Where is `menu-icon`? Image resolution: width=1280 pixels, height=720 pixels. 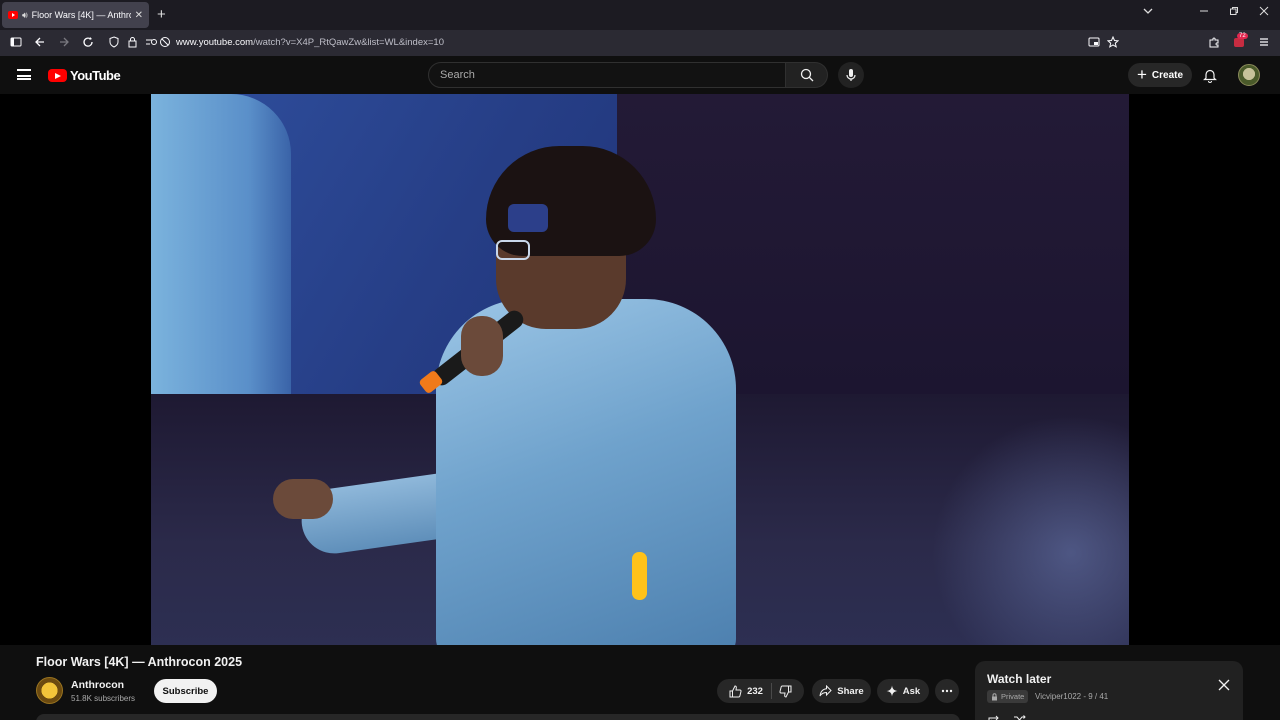
menu-icon is located at coordinates (1264, 43).